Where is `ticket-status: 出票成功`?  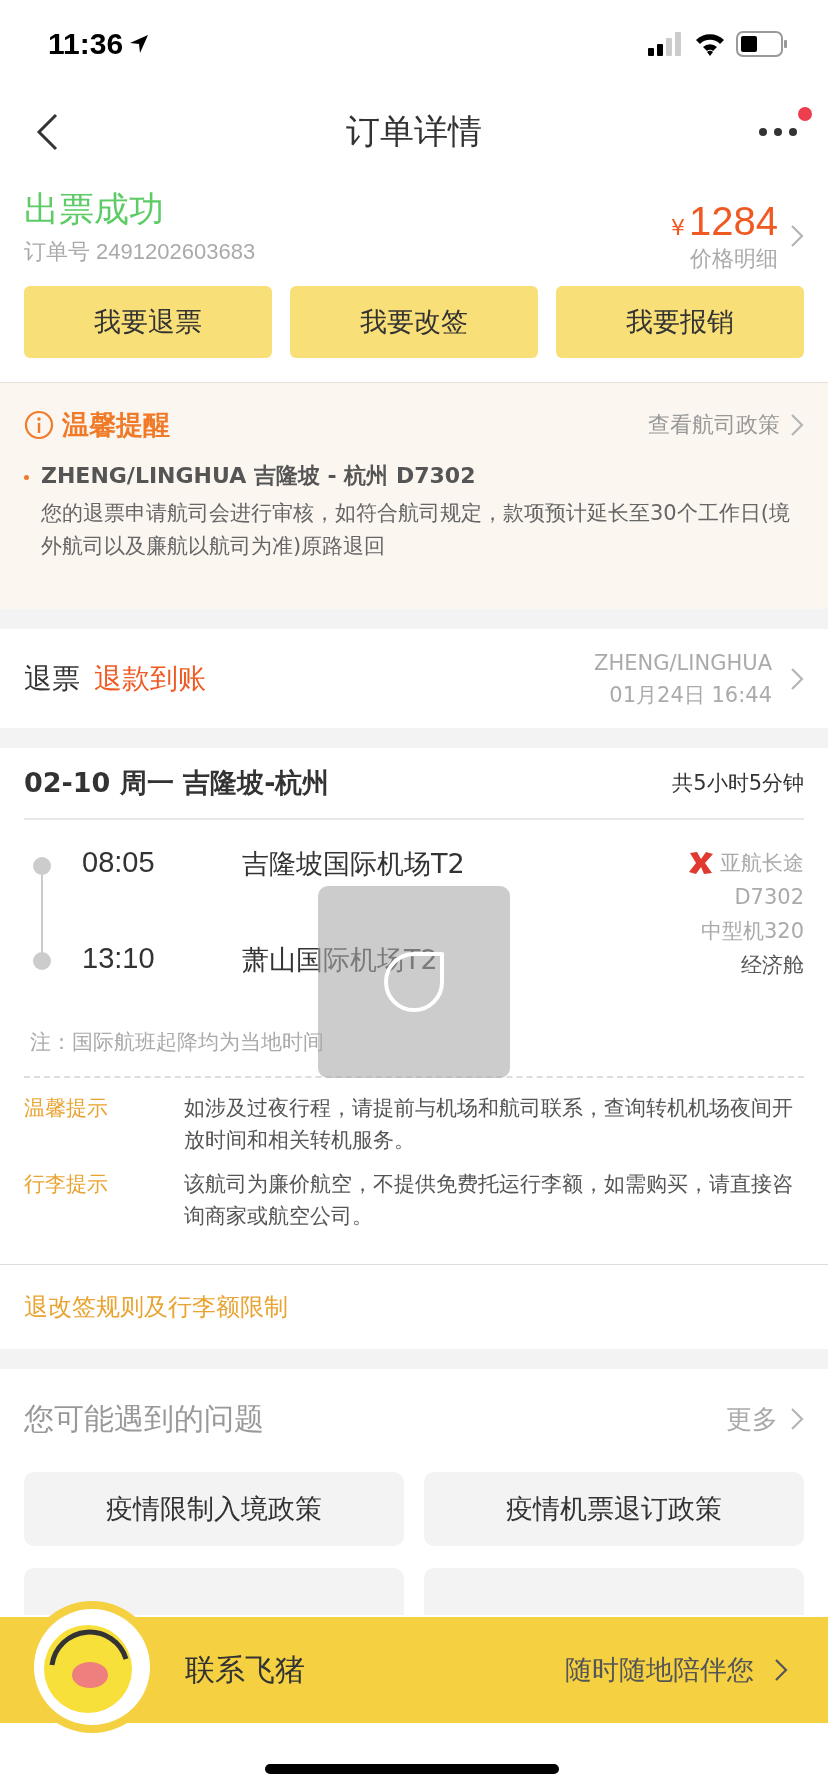 ticket-status: 出票成功 is located at coordinates (94, 209).